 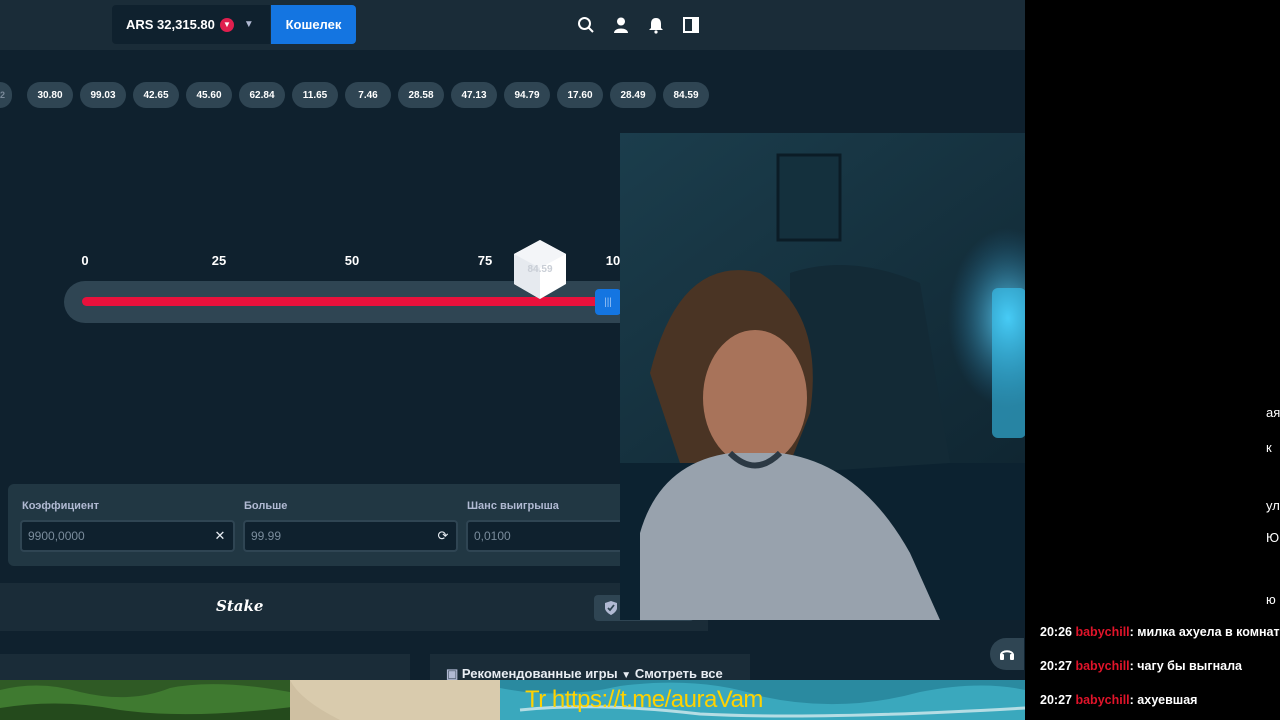 I want to click on chat-text: : милка ахуела в комнате ку, so click(x=1204, y=632).